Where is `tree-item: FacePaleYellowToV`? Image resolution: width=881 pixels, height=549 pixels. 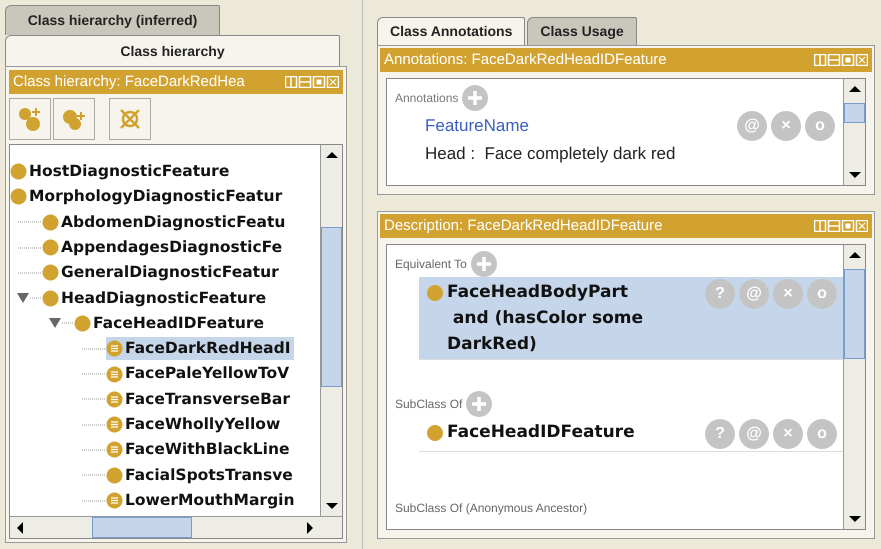
tree-item: FacePaleYellowToV is located at coordinates (200, 374).